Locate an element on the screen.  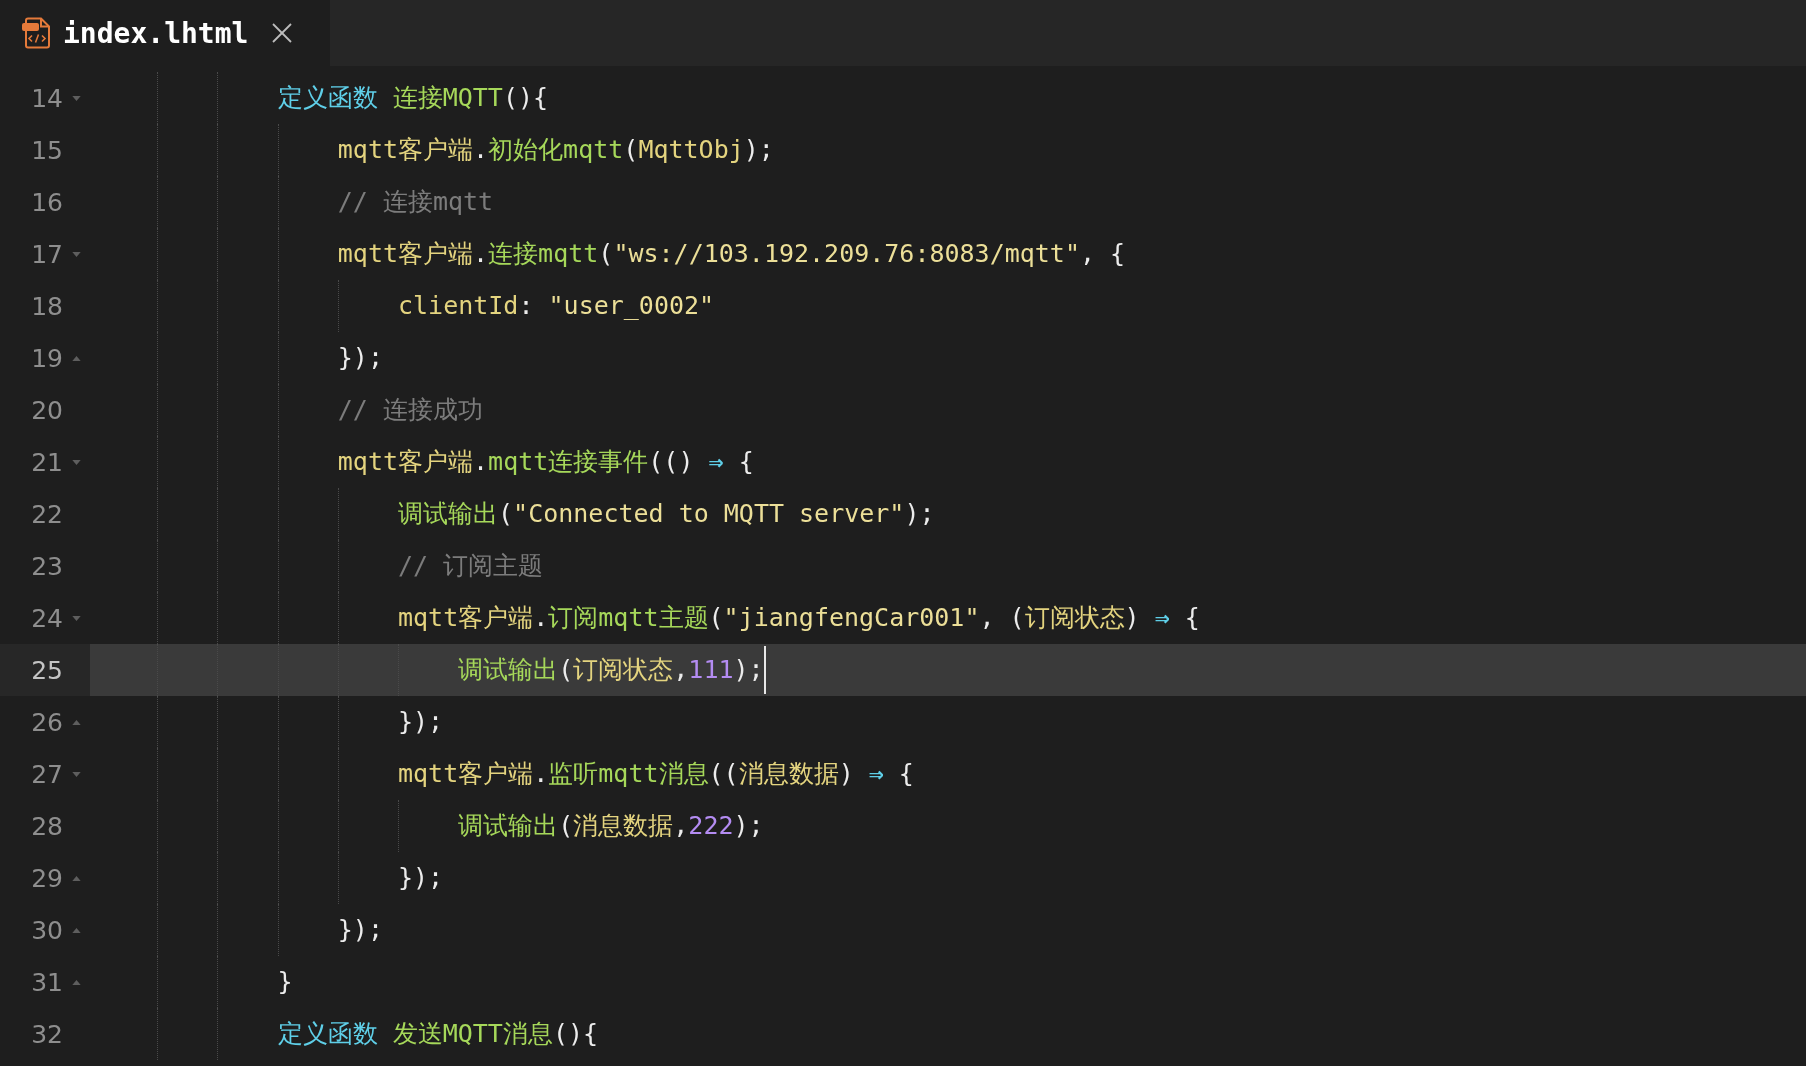
line-number: 31 is located at coordinates (46, 982).